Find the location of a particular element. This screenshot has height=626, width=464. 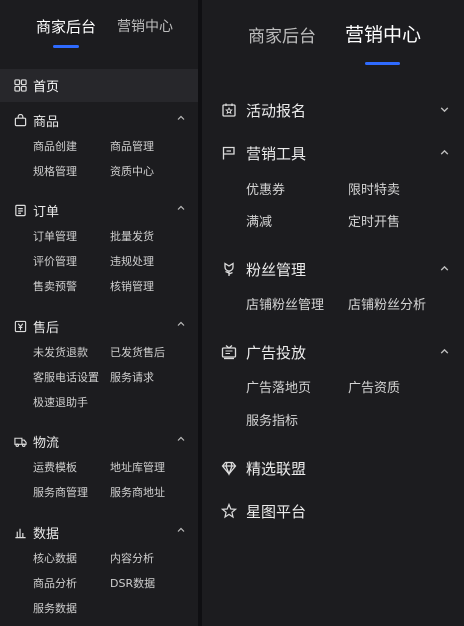

section-header-activity-signup: 活动报名 is located at coordinates (333, 110).